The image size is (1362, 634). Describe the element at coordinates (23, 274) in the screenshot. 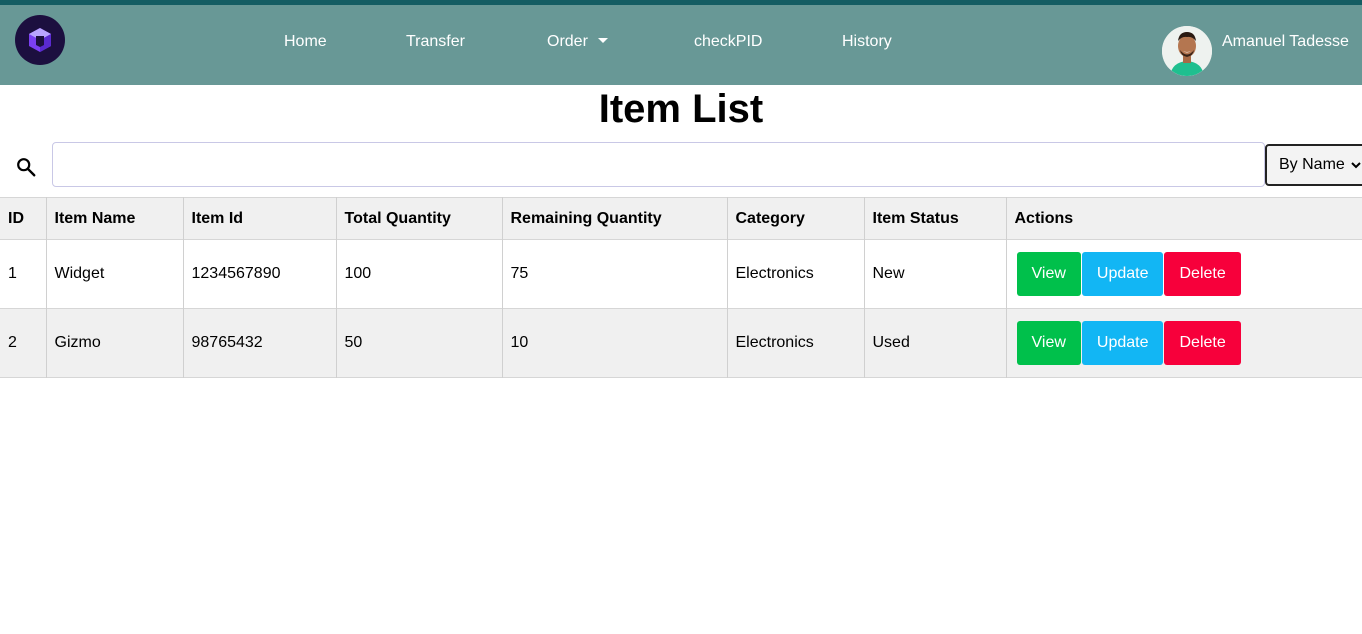

I see `cell-id: 1` at that location.